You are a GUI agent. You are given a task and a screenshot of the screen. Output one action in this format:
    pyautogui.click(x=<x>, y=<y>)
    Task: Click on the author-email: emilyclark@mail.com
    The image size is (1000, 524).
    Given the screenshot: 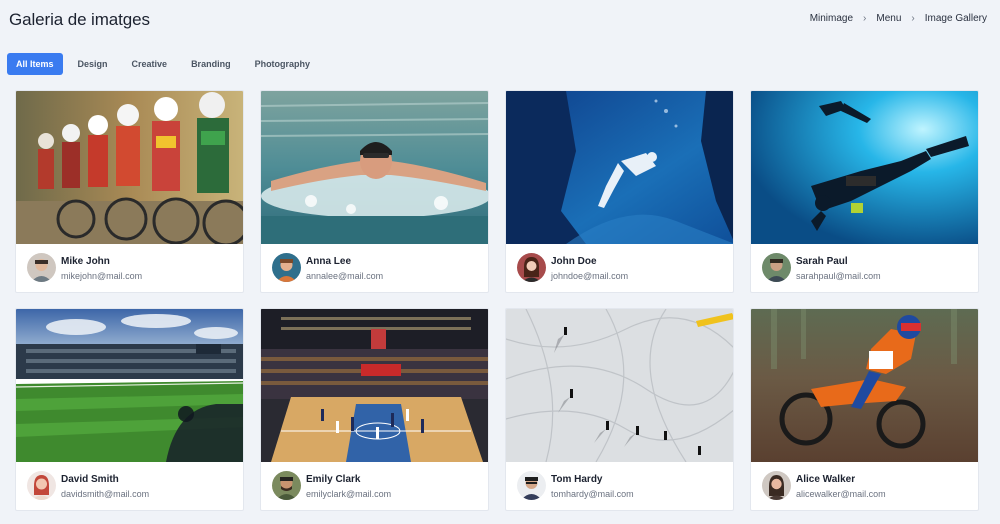 What is the action you would take?
    pyautogui.click(x=349, y=494)
    